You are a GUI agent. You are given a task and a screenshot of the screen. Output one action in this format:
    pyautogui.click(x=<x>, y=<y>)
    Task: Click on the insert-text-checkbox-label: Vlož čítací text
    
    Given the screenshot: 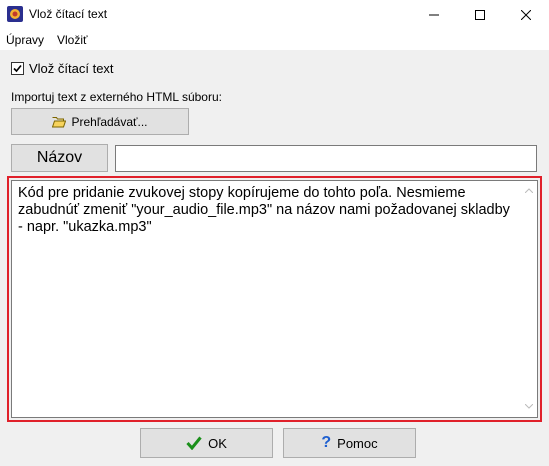 What is the action you would take?
    pyautogui.click(x=71, y=68)
    